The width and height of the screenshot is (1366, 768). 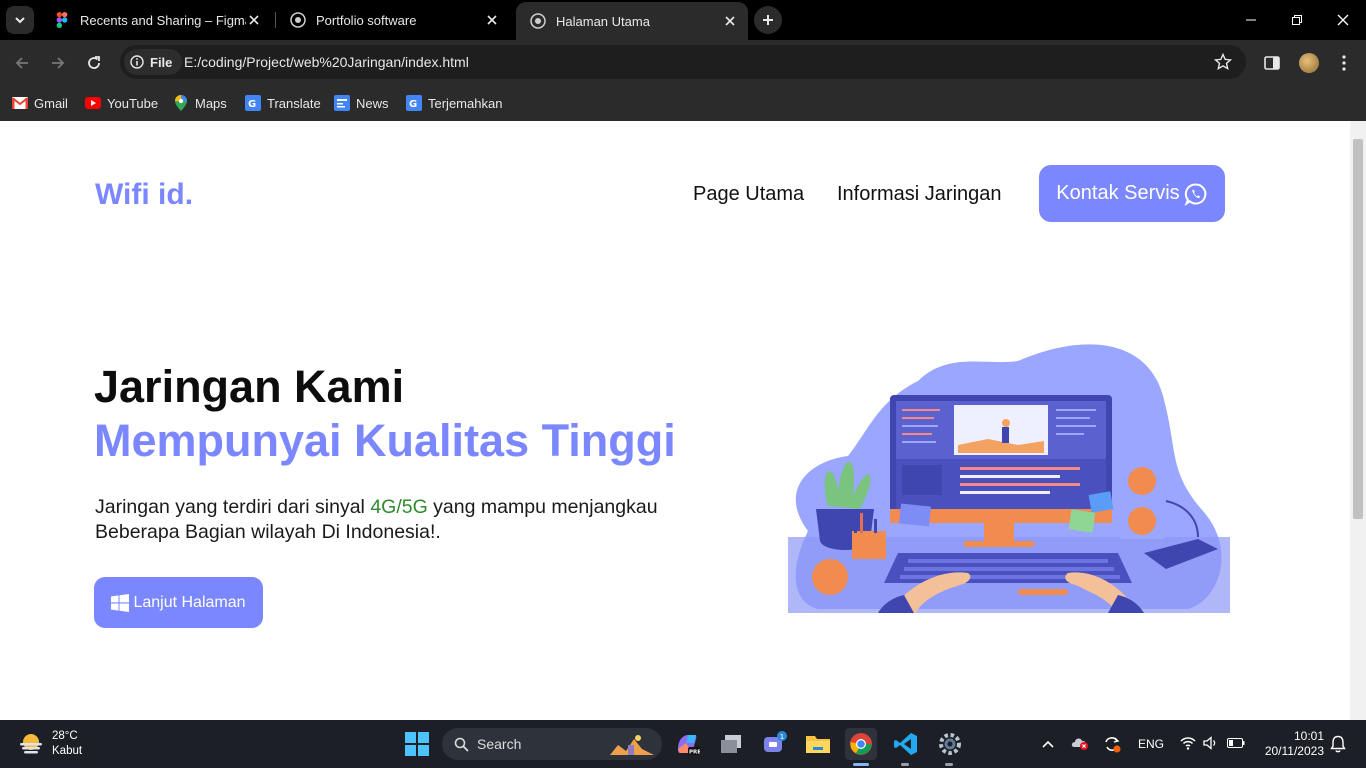 I want to click on bookmark-maps: Maps, so click(x=200, y=103).